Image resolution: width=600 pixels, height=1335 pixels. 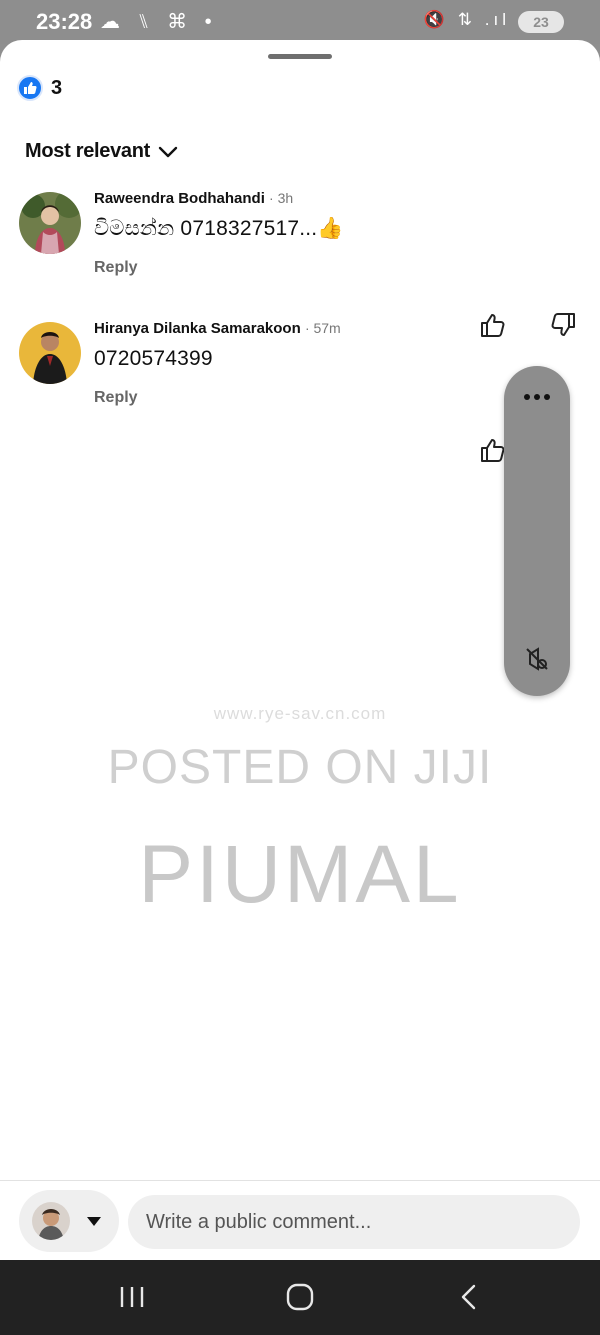 I want to click on signal-icons: 🔇 ⇅ .ıl, so click(x=466, y=19).